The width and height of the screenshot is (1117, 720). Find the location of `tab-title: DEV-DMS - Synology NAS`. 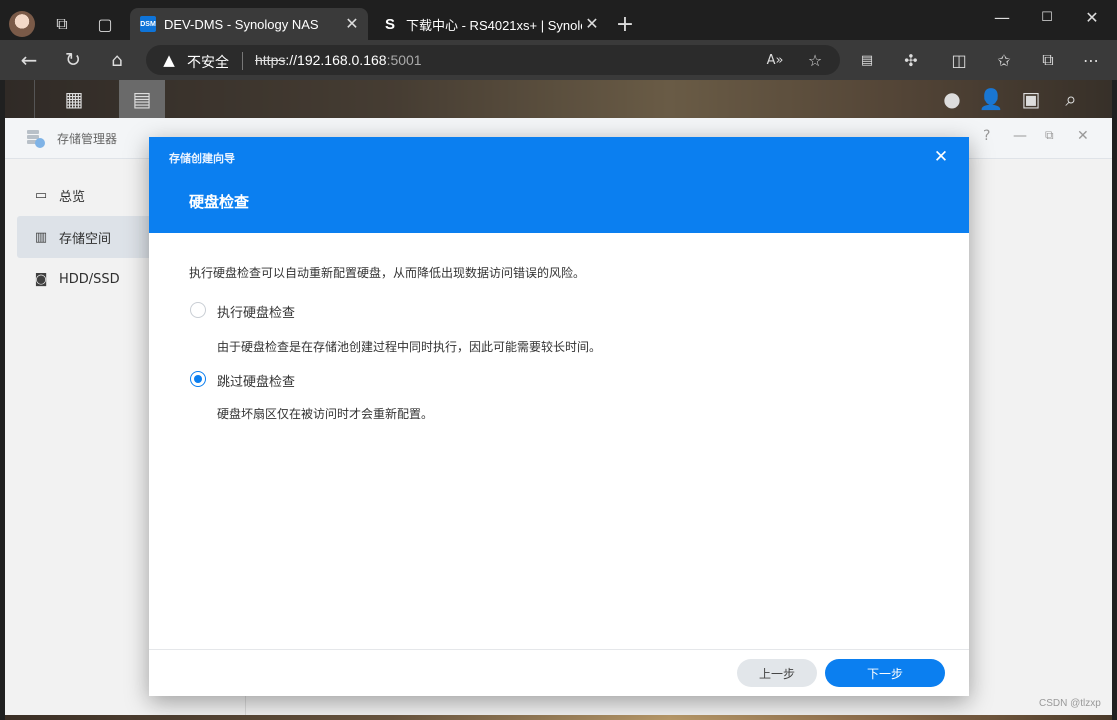

tab-title: DEV-DMS - Synology NAS is located at coordinates (241, 24).